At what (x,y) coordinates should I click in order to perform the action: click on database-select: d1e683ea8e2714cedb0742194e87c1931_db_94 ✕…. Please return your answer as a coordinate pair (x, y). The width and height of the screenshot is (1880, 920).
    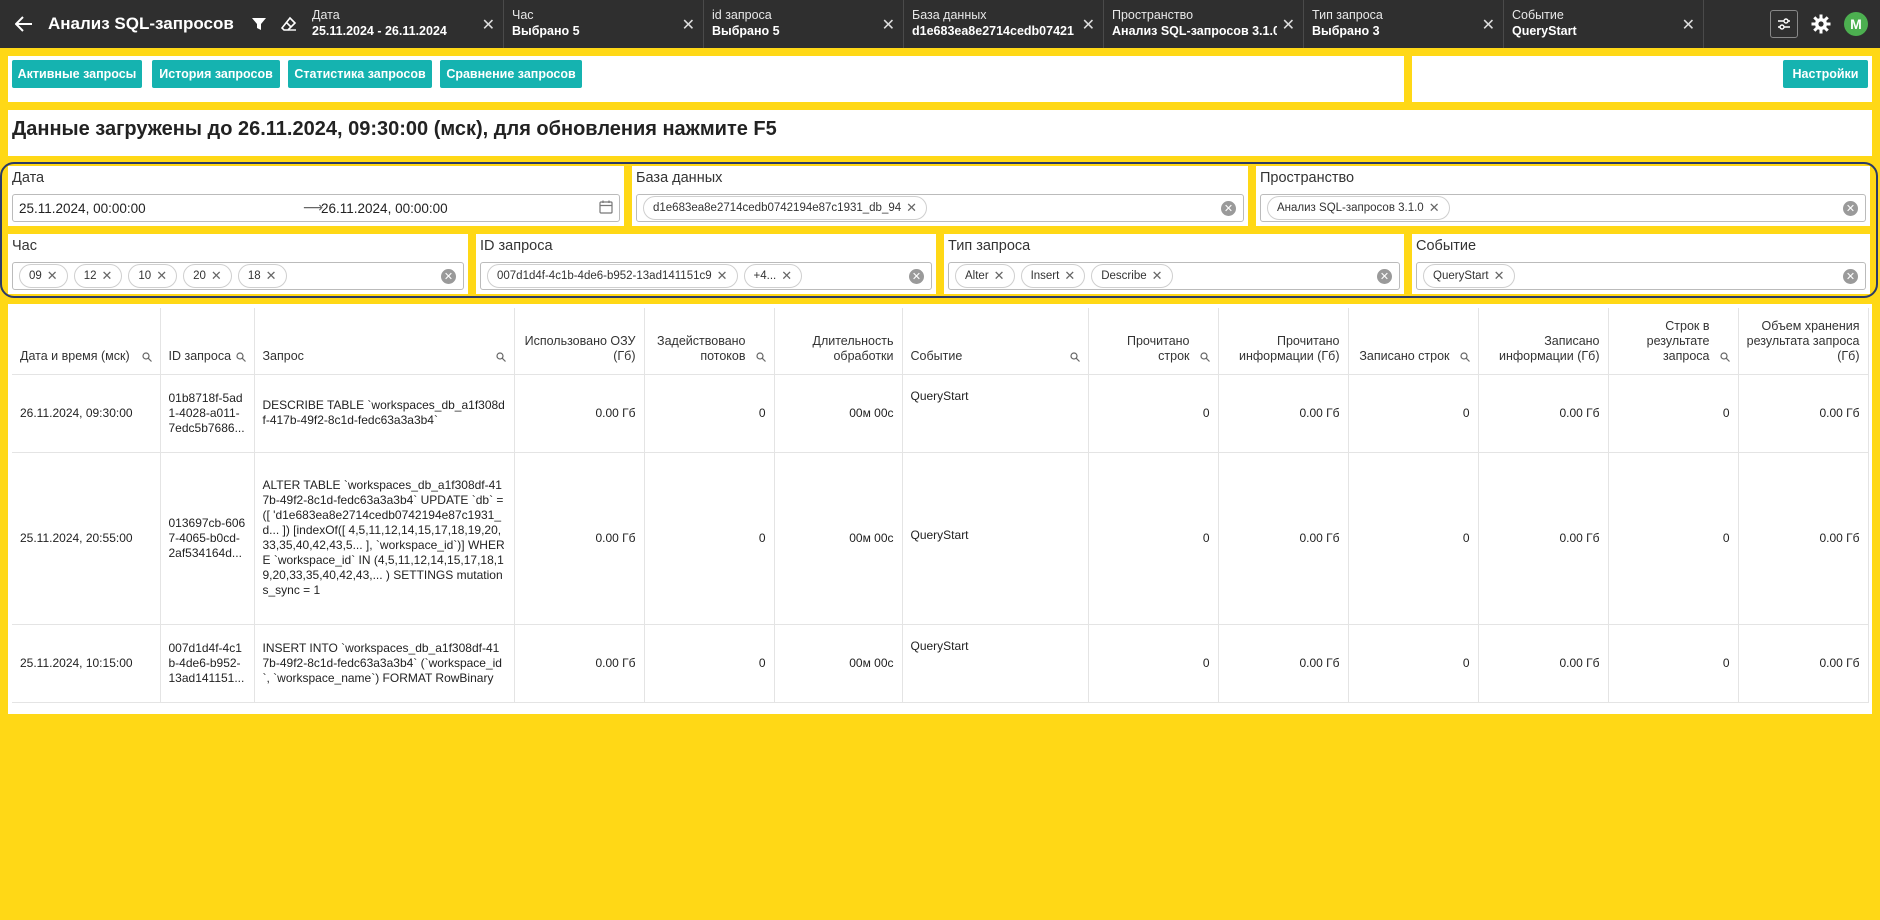
    Looking at the image, I should click on (940, 208).